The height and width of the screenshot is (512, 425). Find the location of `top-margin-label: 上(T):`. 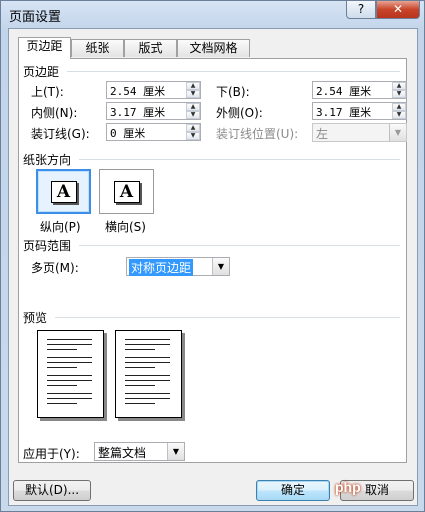

top-margin-label: 上(T): is located at coordinates (47, 92).